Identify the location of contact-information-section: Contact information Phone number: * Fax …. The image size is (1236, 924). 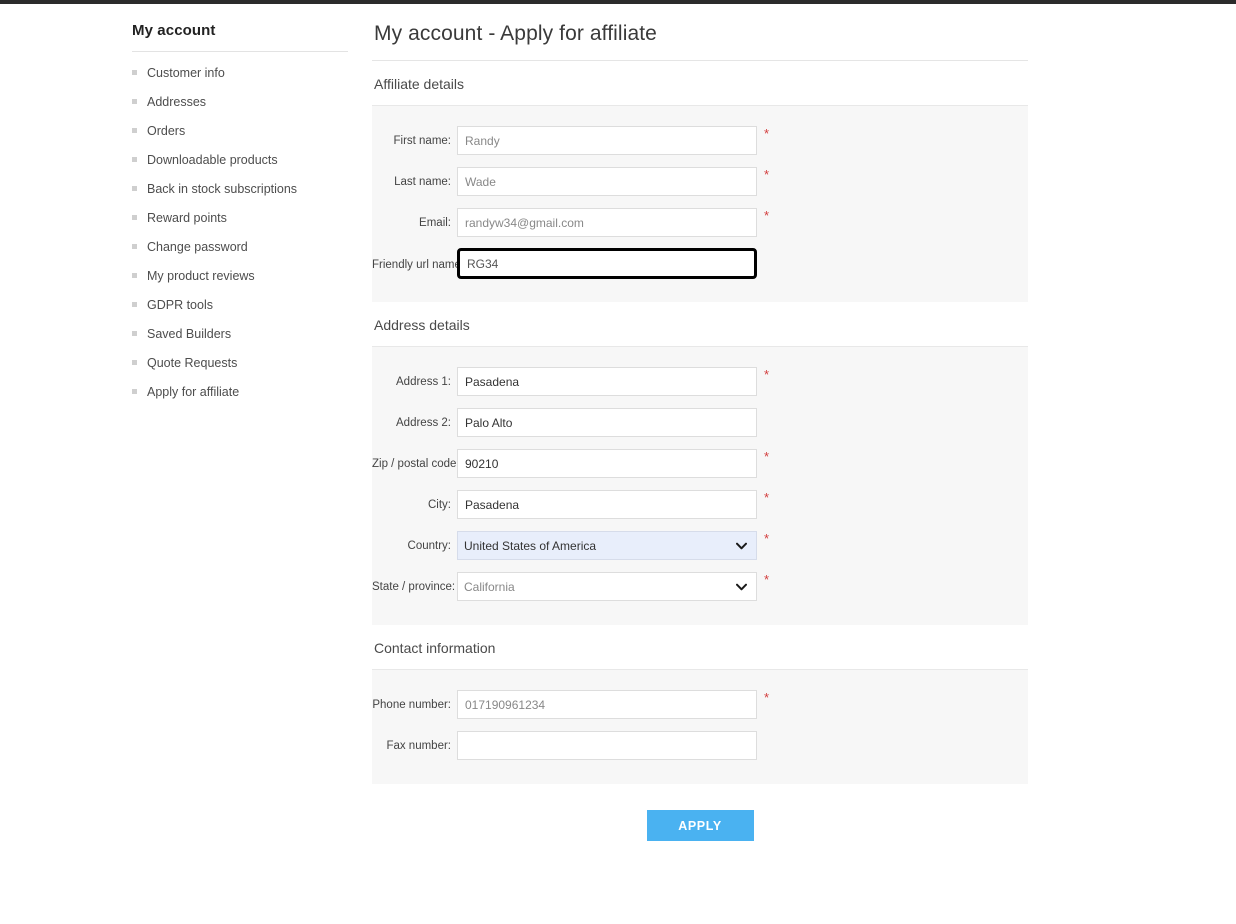
(700, 704).